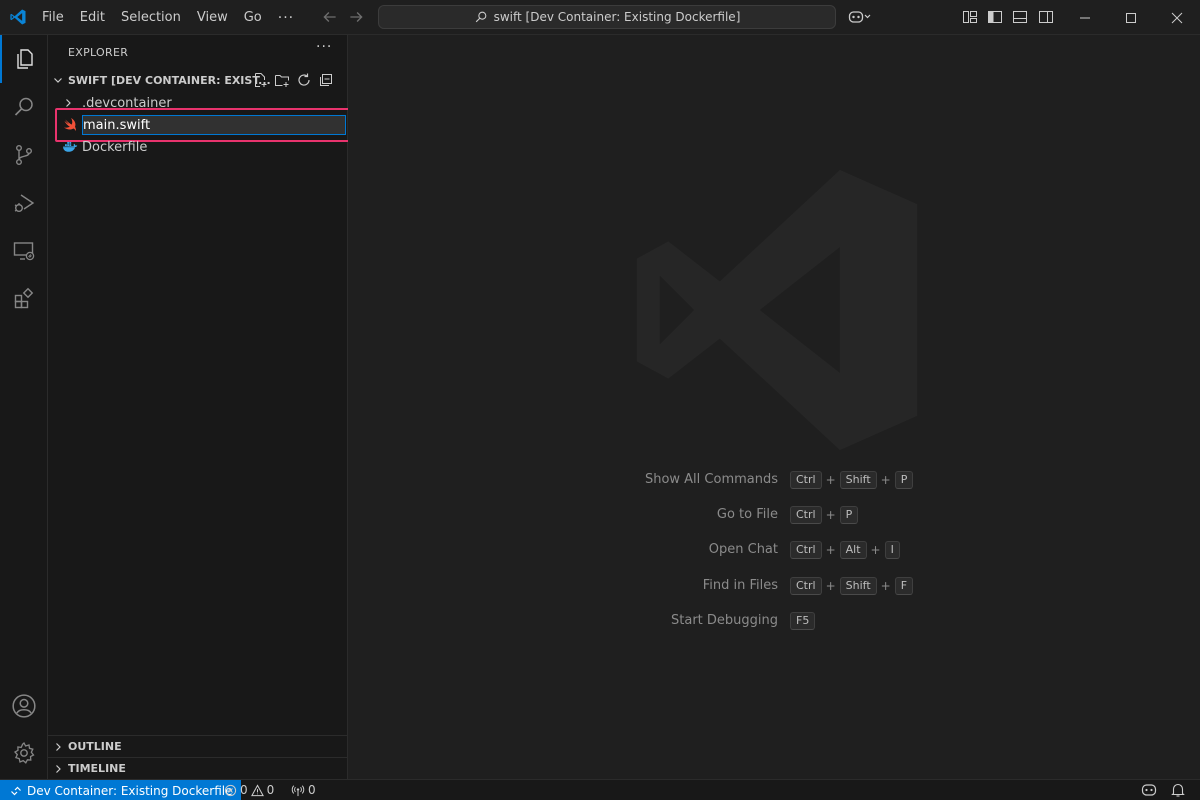  I want to click on timeline-label: TIMELINE, so click(97, 768).